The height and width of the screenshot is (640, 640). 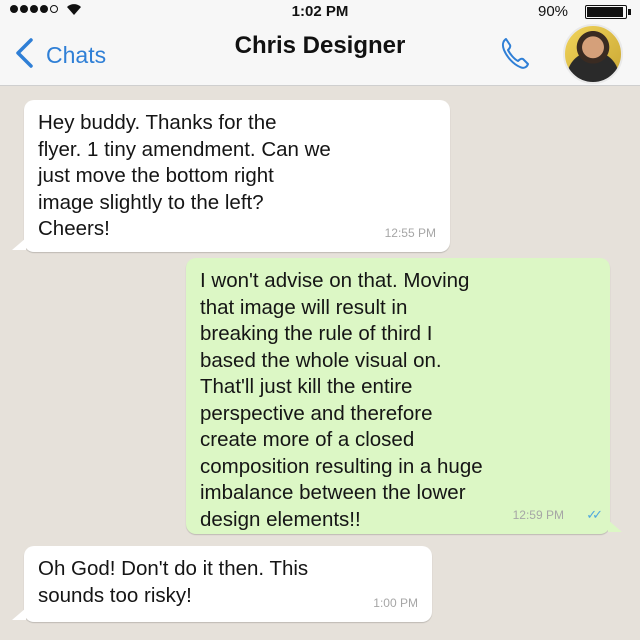 I want to click on contact-avatar, so click(x=593, y=54).